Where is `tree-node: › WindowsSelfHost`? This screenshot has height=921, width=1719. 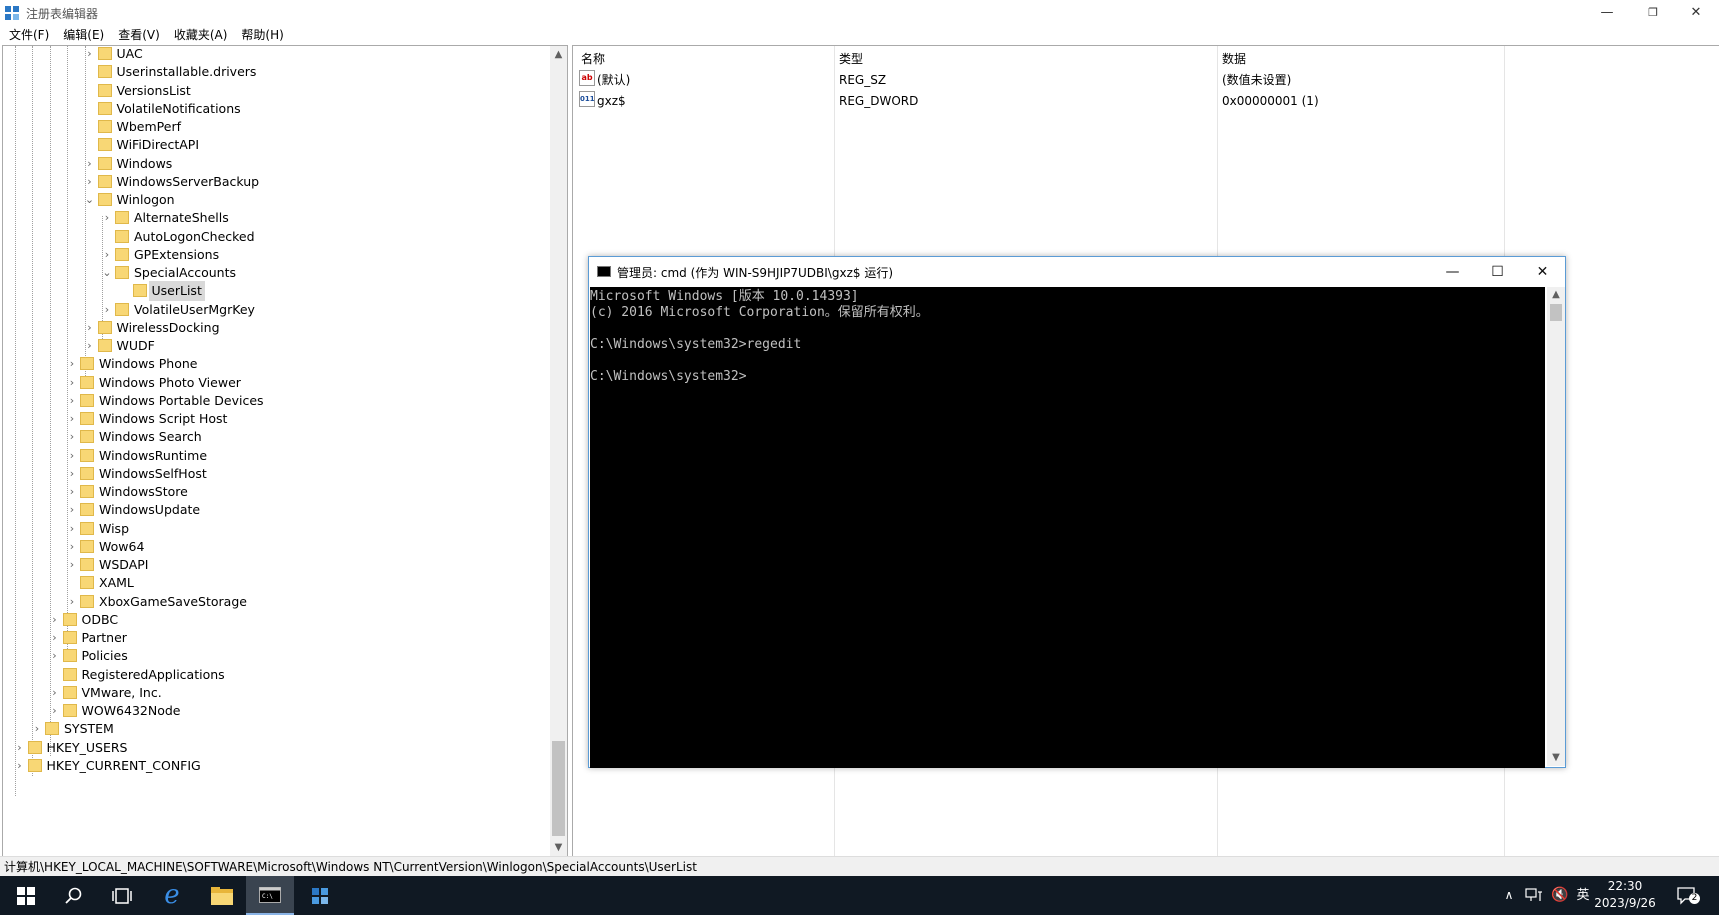 tree-node: › WindowsSelfHost is located at coordinates (273, 474).